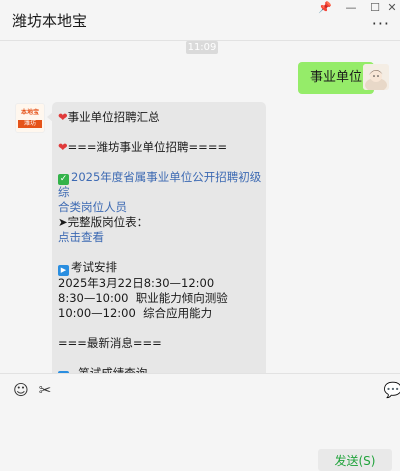 The image size is (400, 471). I want to click on message-text: 8:30—10:00 职业能力倾向测验, so click(143, 298).